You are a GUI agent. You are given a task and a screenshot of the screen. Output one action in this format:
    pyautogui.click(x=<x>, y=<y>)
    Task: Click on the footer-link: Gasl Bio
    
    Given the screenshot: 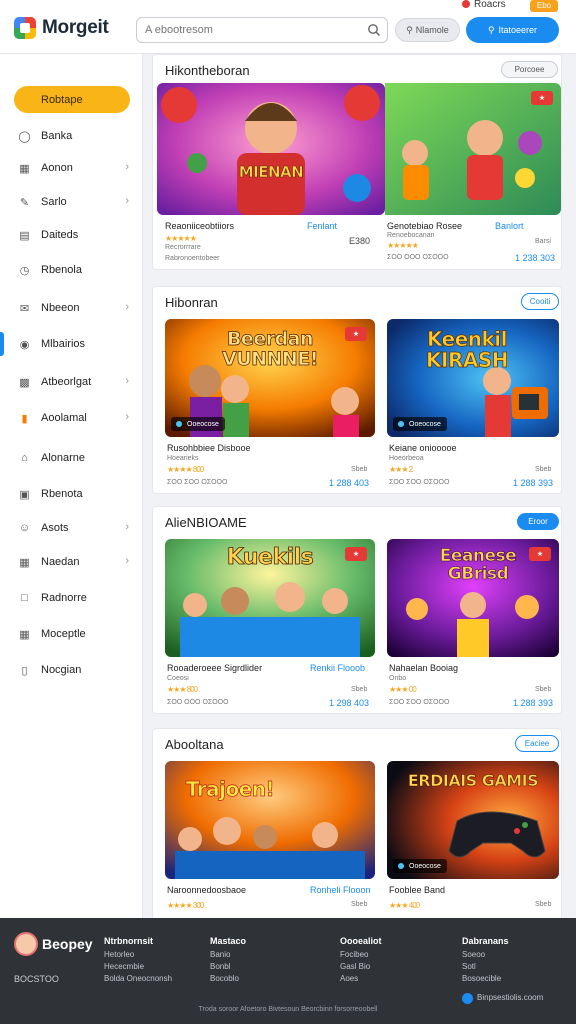 What is the action you would take?
    pyautogui.click(x=355, y=966)
    